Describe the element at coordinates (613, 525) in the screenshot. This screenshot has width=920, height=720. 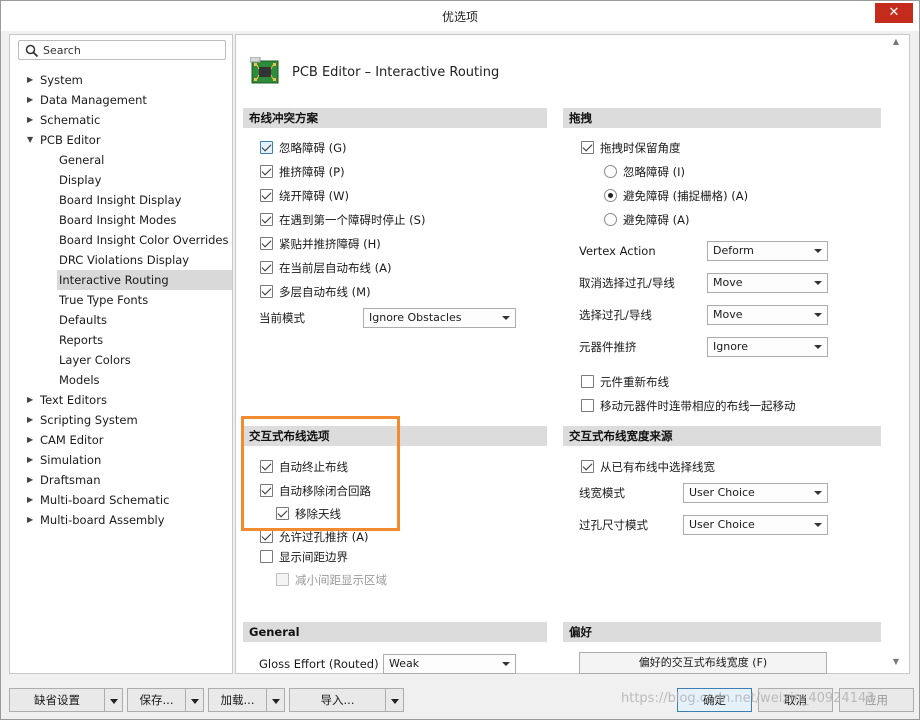
I see `width-field-label: 过孔尺寸模式` at that location.